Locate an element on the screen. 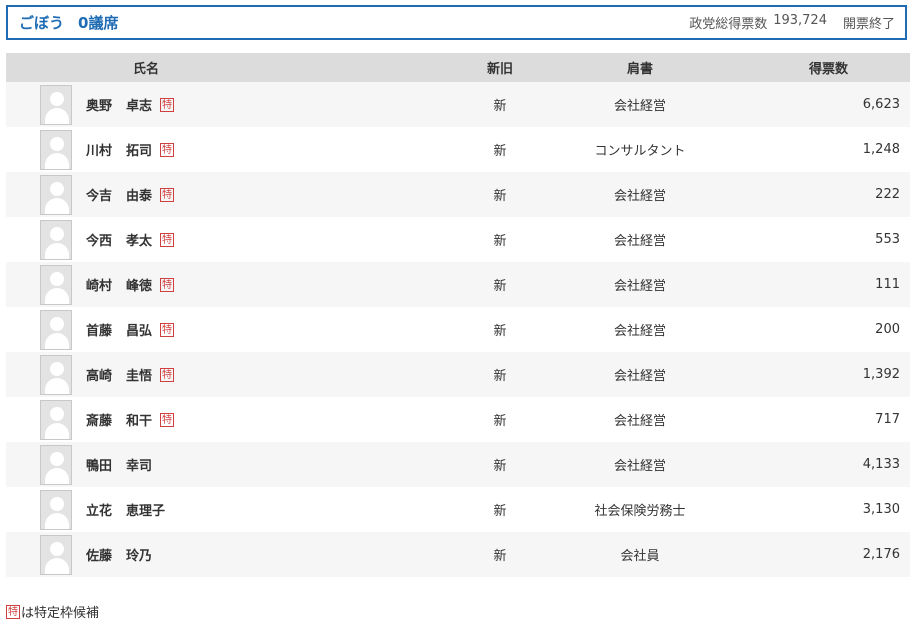 This screenshot has height=626, width=915. candidate-surname: 崎村 is located at coordinates (99, 286).